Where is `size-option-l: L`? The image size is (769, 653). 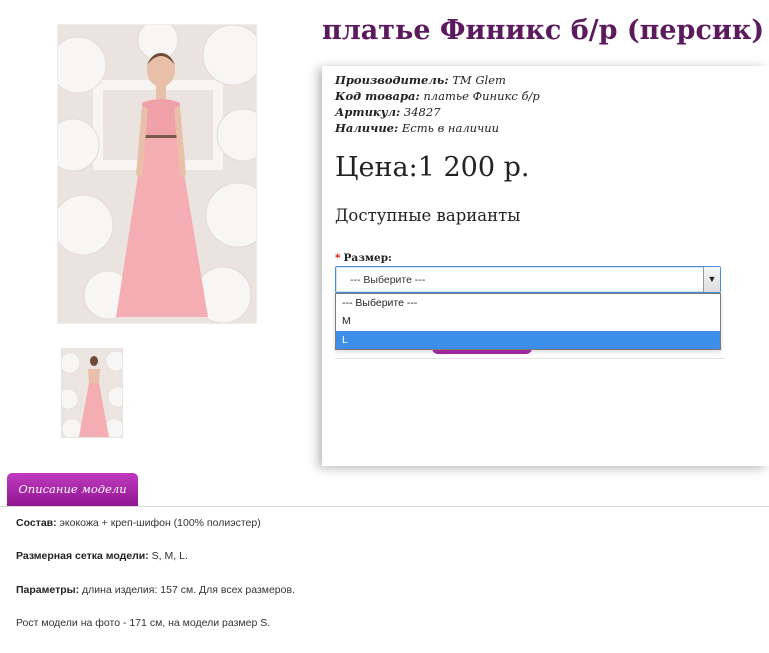 size-option-l: L is located at coordinates (528, 339).